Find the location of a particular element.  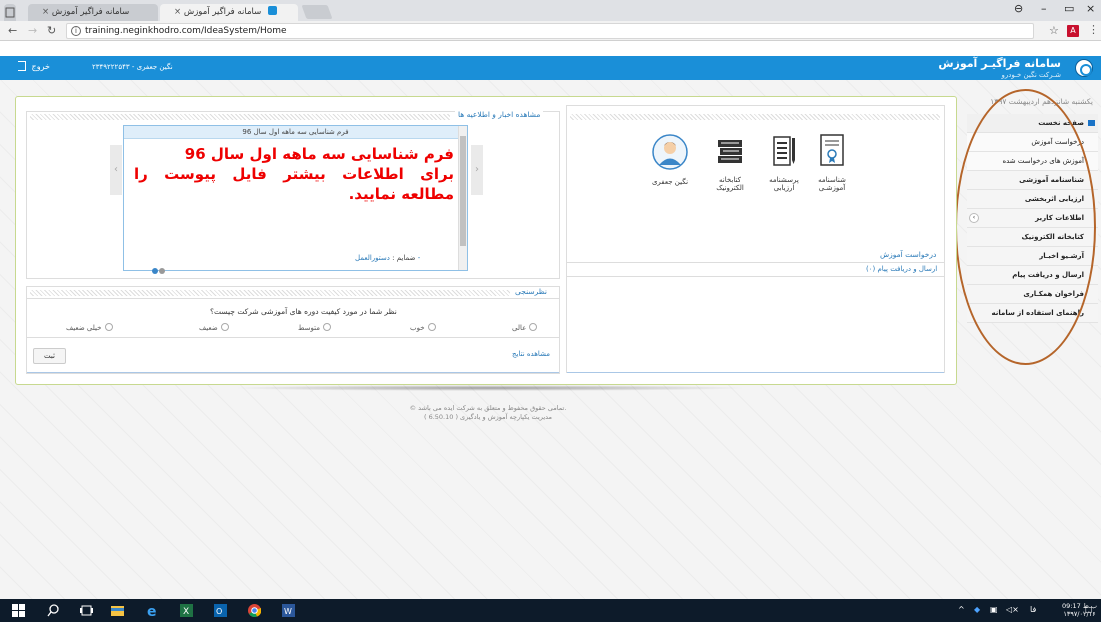

sidebar-item-collaboration: فراخوان همکـاری is located at coordinates (1032, 294).